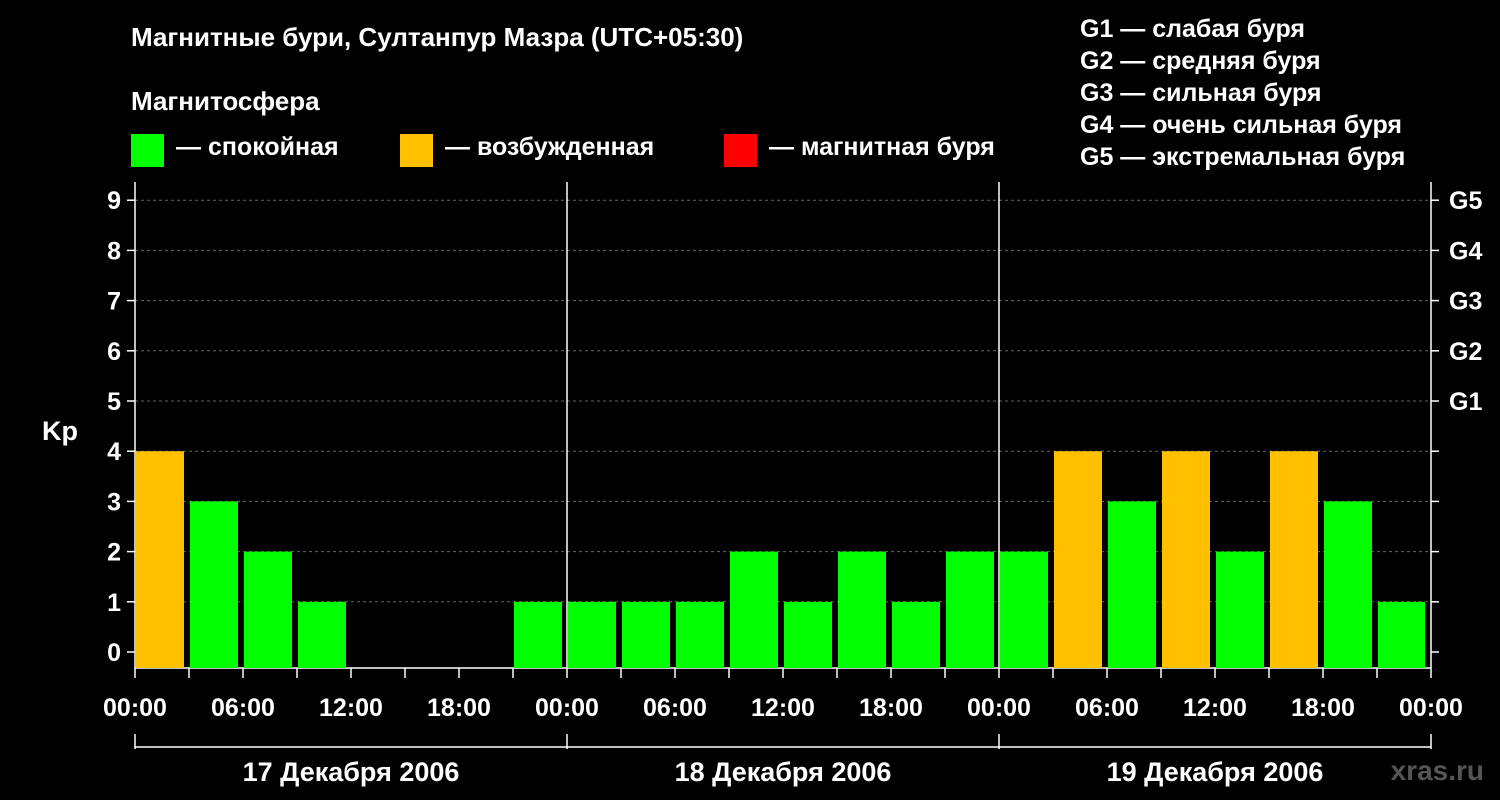 Image resolution: width=1500 pixels, height=800 pixels. Describe the element at coordinates (1437, 770) in the screenshot. I see `brand-watermark: xras.ru` at that location.